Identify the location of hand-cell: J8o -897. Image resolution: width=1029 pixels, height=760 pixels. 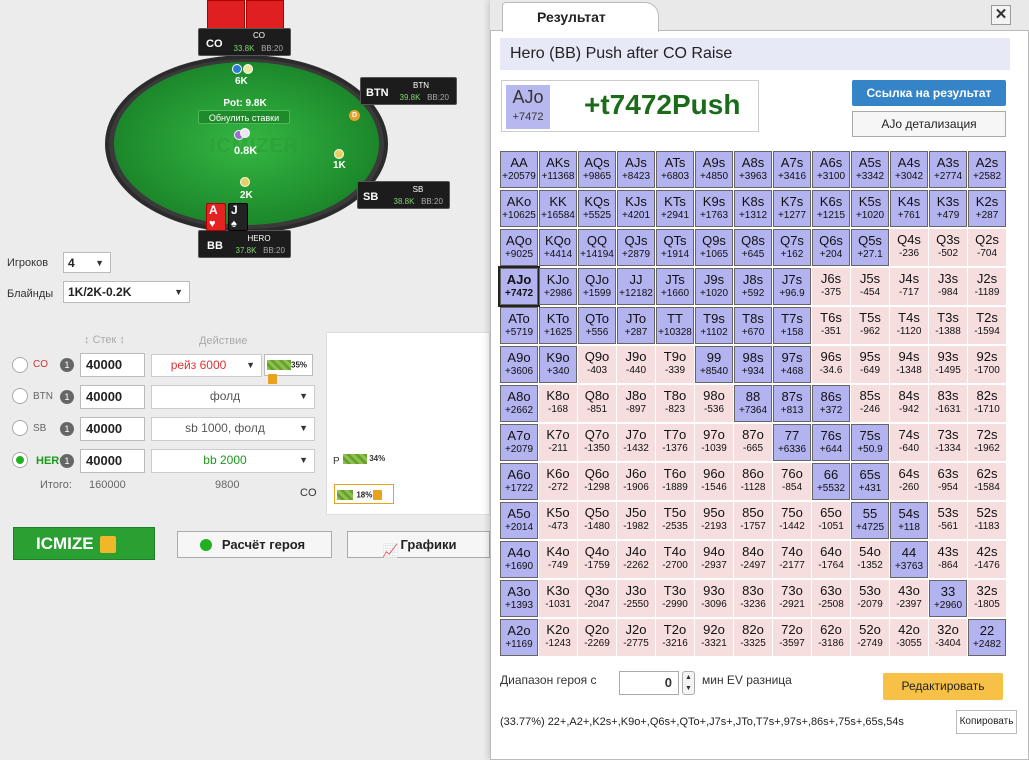
(636, 403).